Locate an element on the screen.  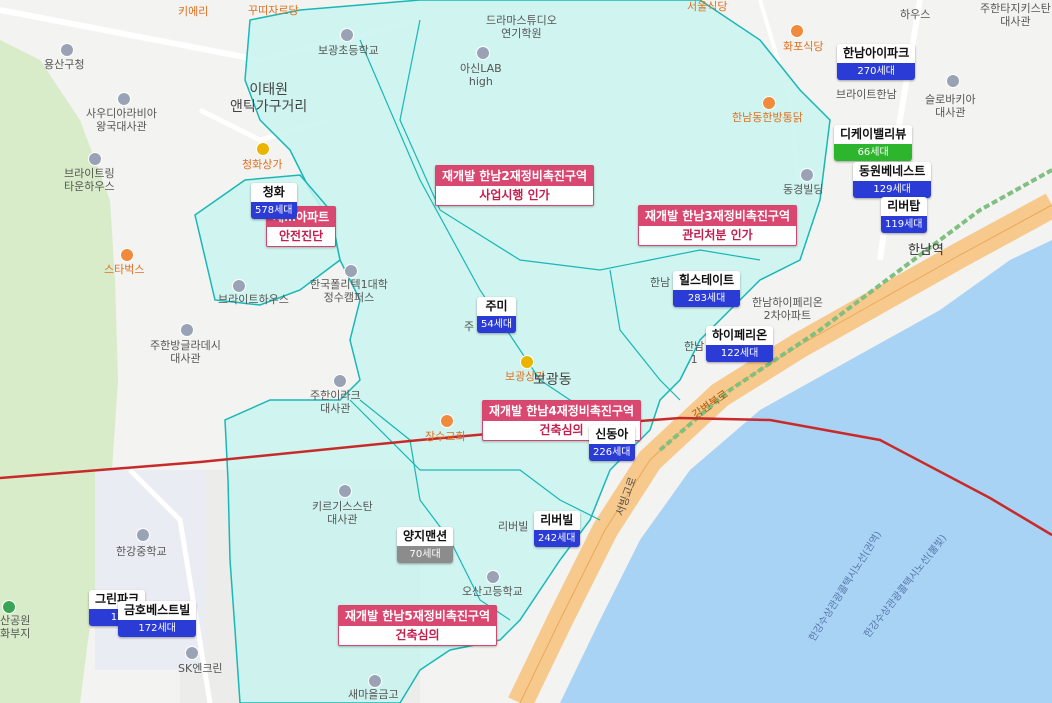
apartment-name: 신동아 is located at coordinates (612, 434).